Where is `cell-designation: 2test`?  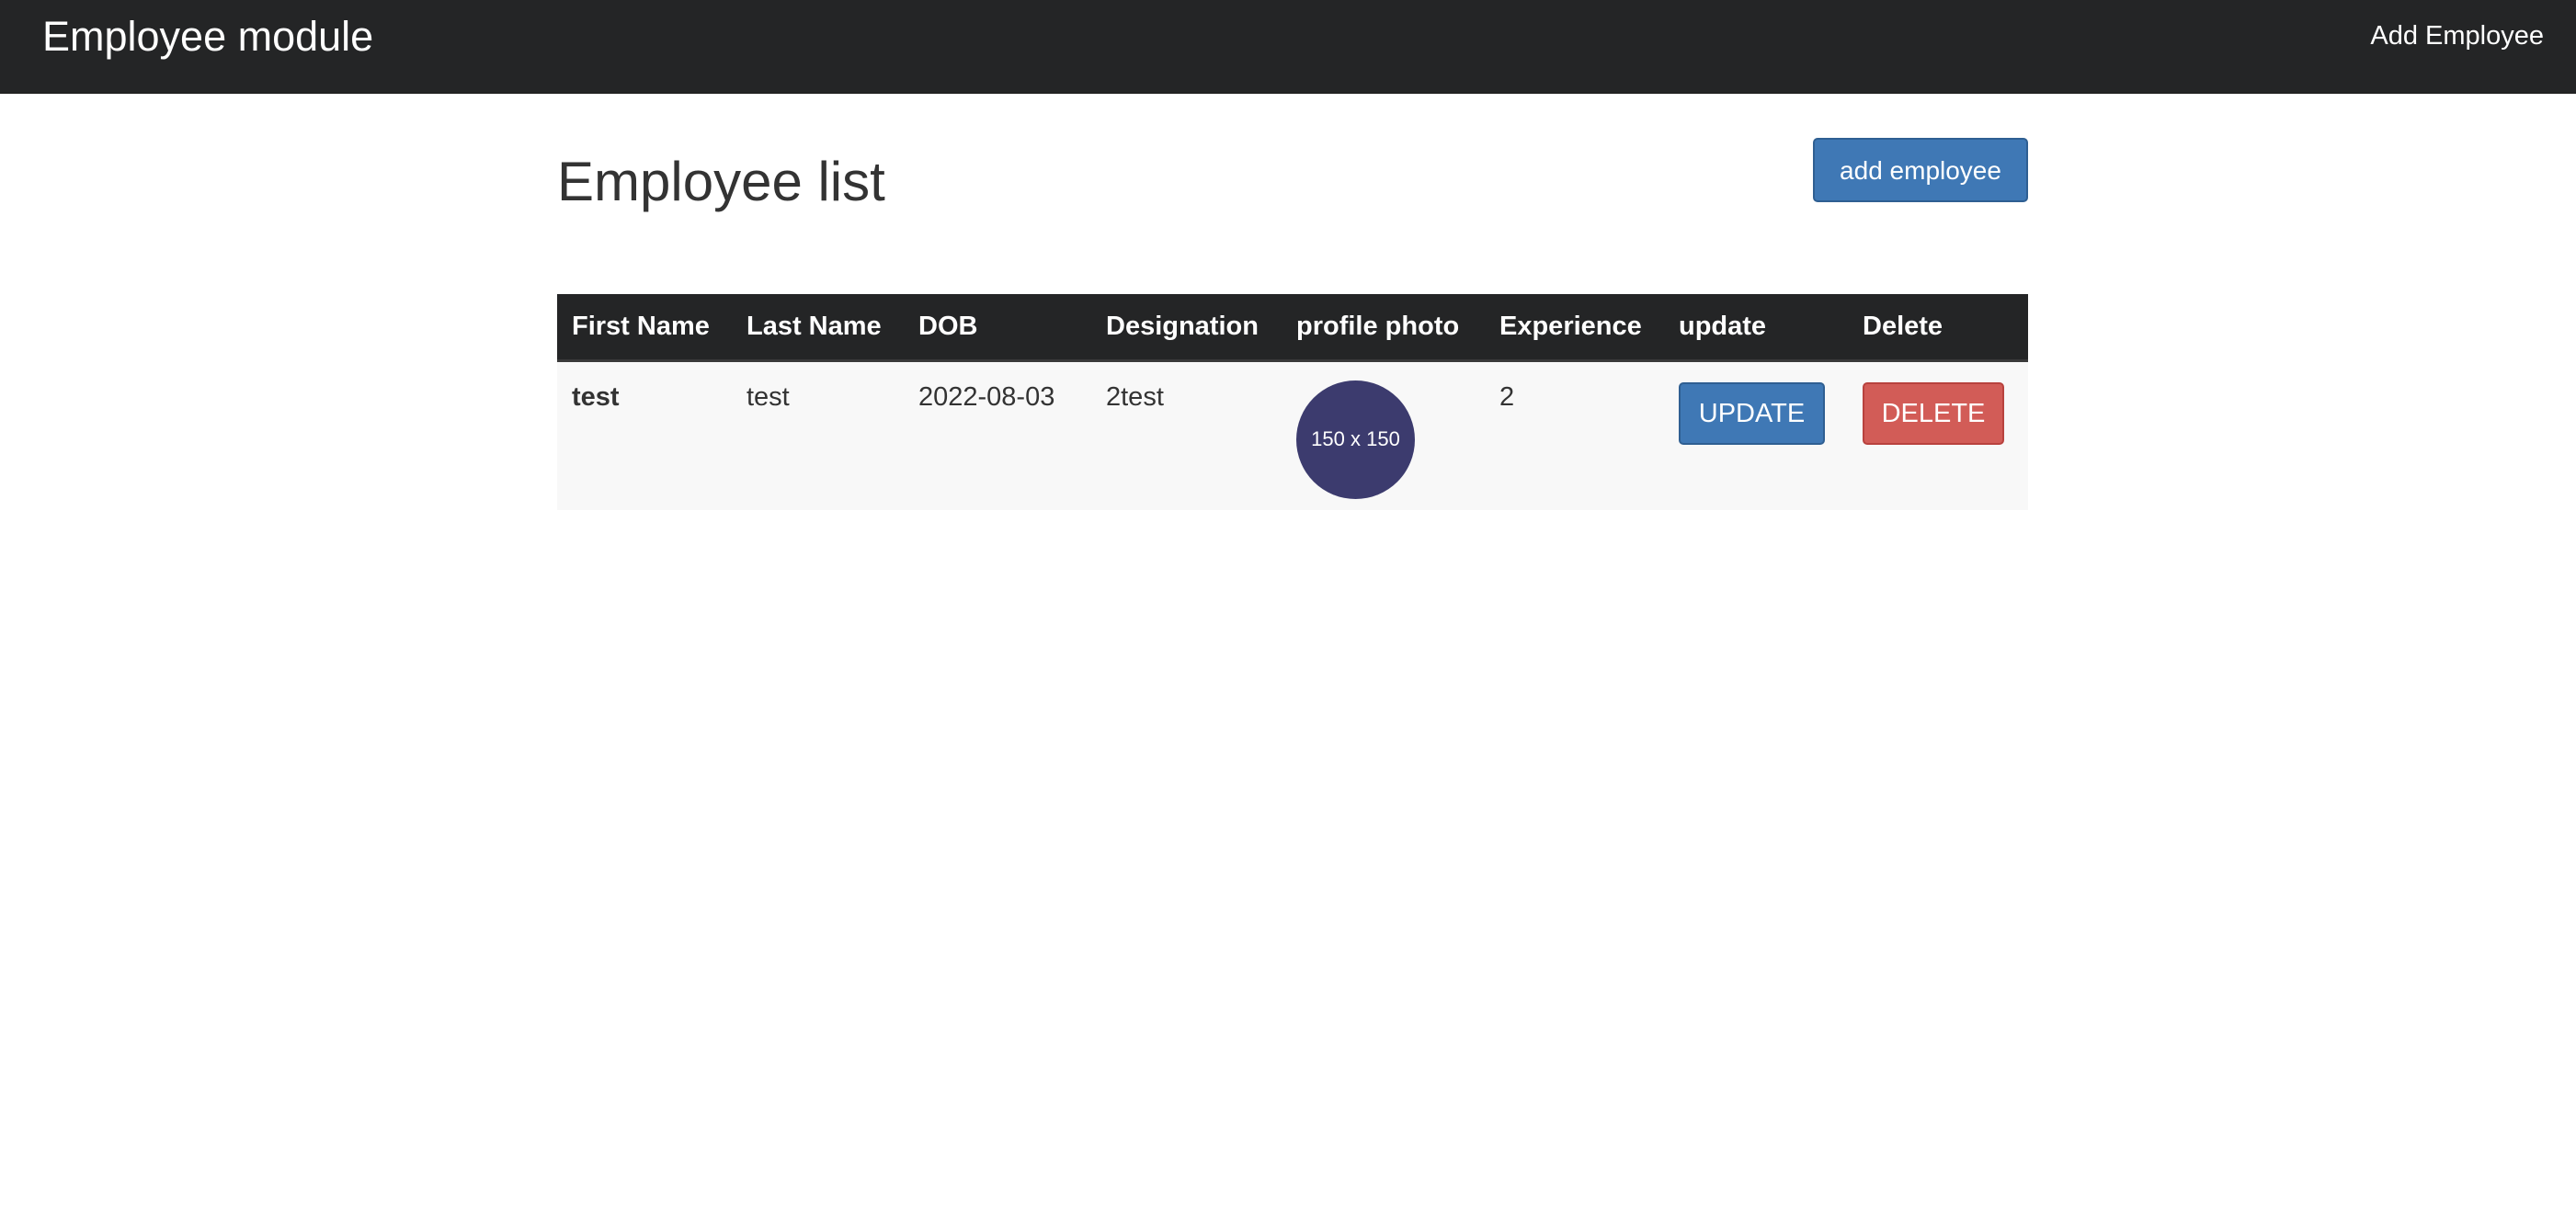 cell-designation: 2test is located at coordinates (1135, 396).